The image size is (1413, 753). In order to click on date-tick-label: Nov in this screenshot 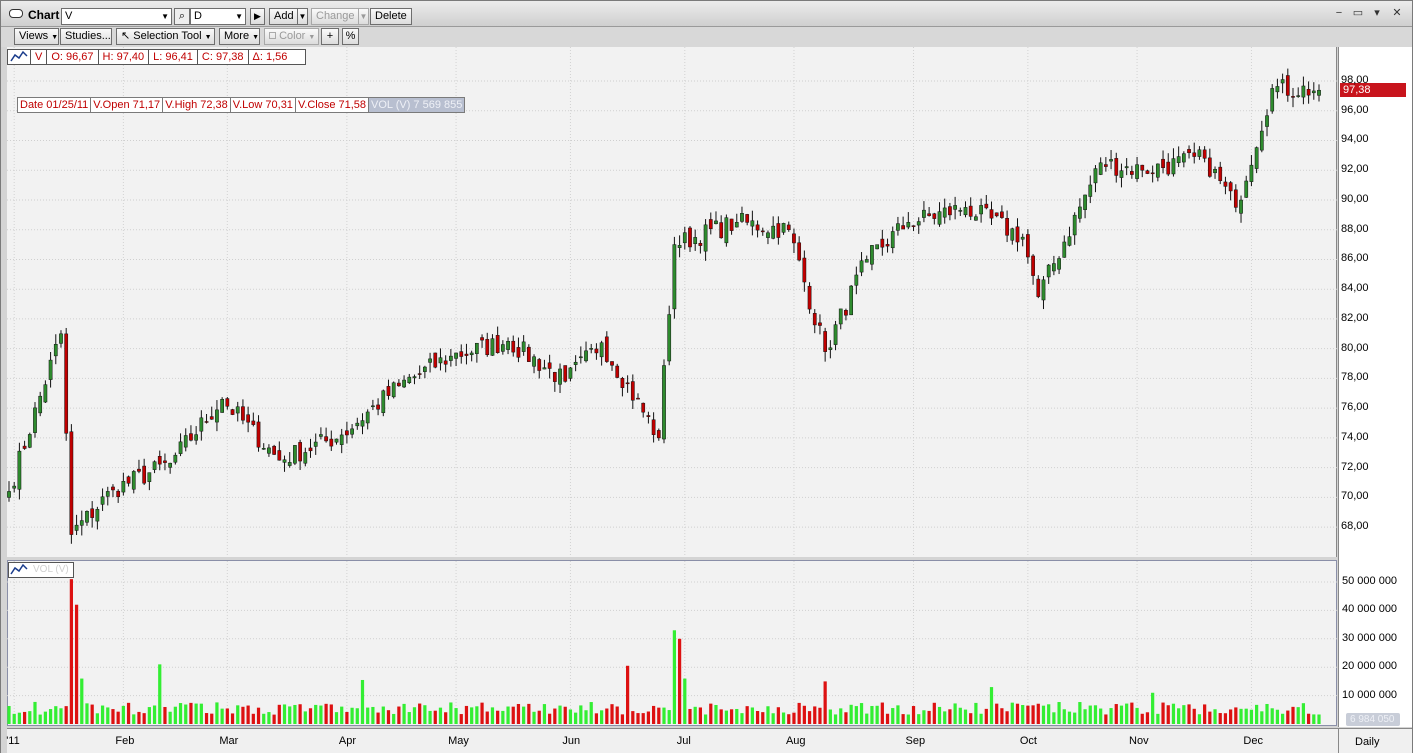, I will do `click(1139, 741)`.